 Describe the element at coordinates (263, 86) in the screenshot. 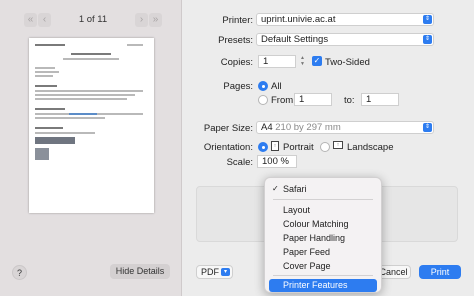

I see `pages-all-radio` at that location.